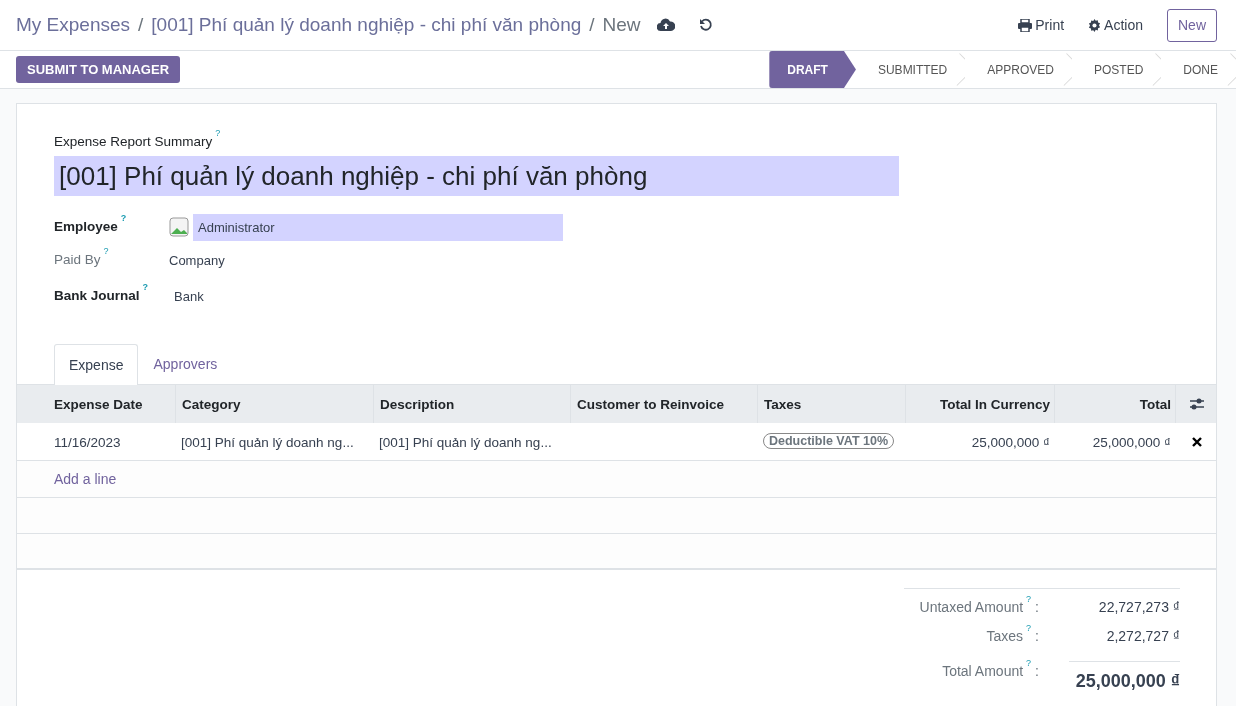 The image size is (1236, 706). Describe the element at coordinates (77, 260) in the screenshot. I see `field-label: Paid By` at that location.